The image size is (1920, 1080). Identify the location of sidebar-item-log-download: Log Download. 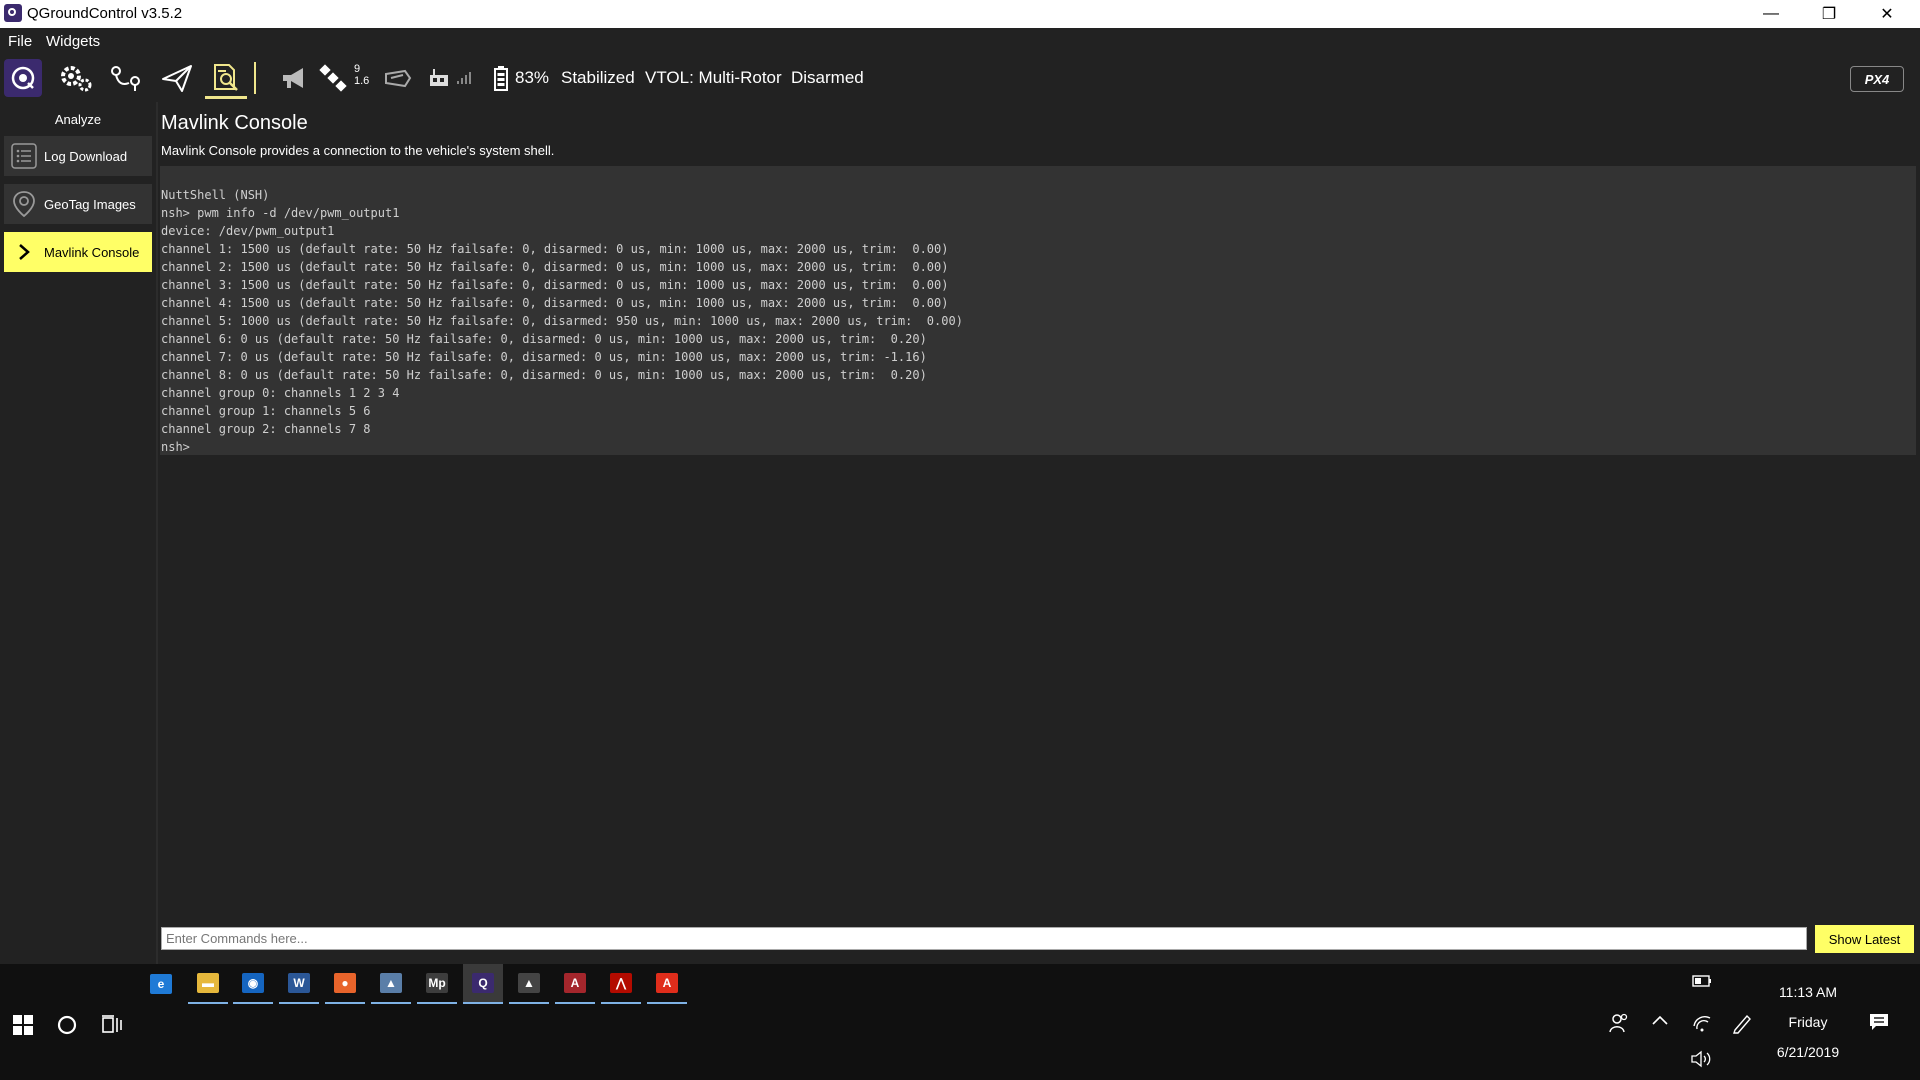
(78, 156).